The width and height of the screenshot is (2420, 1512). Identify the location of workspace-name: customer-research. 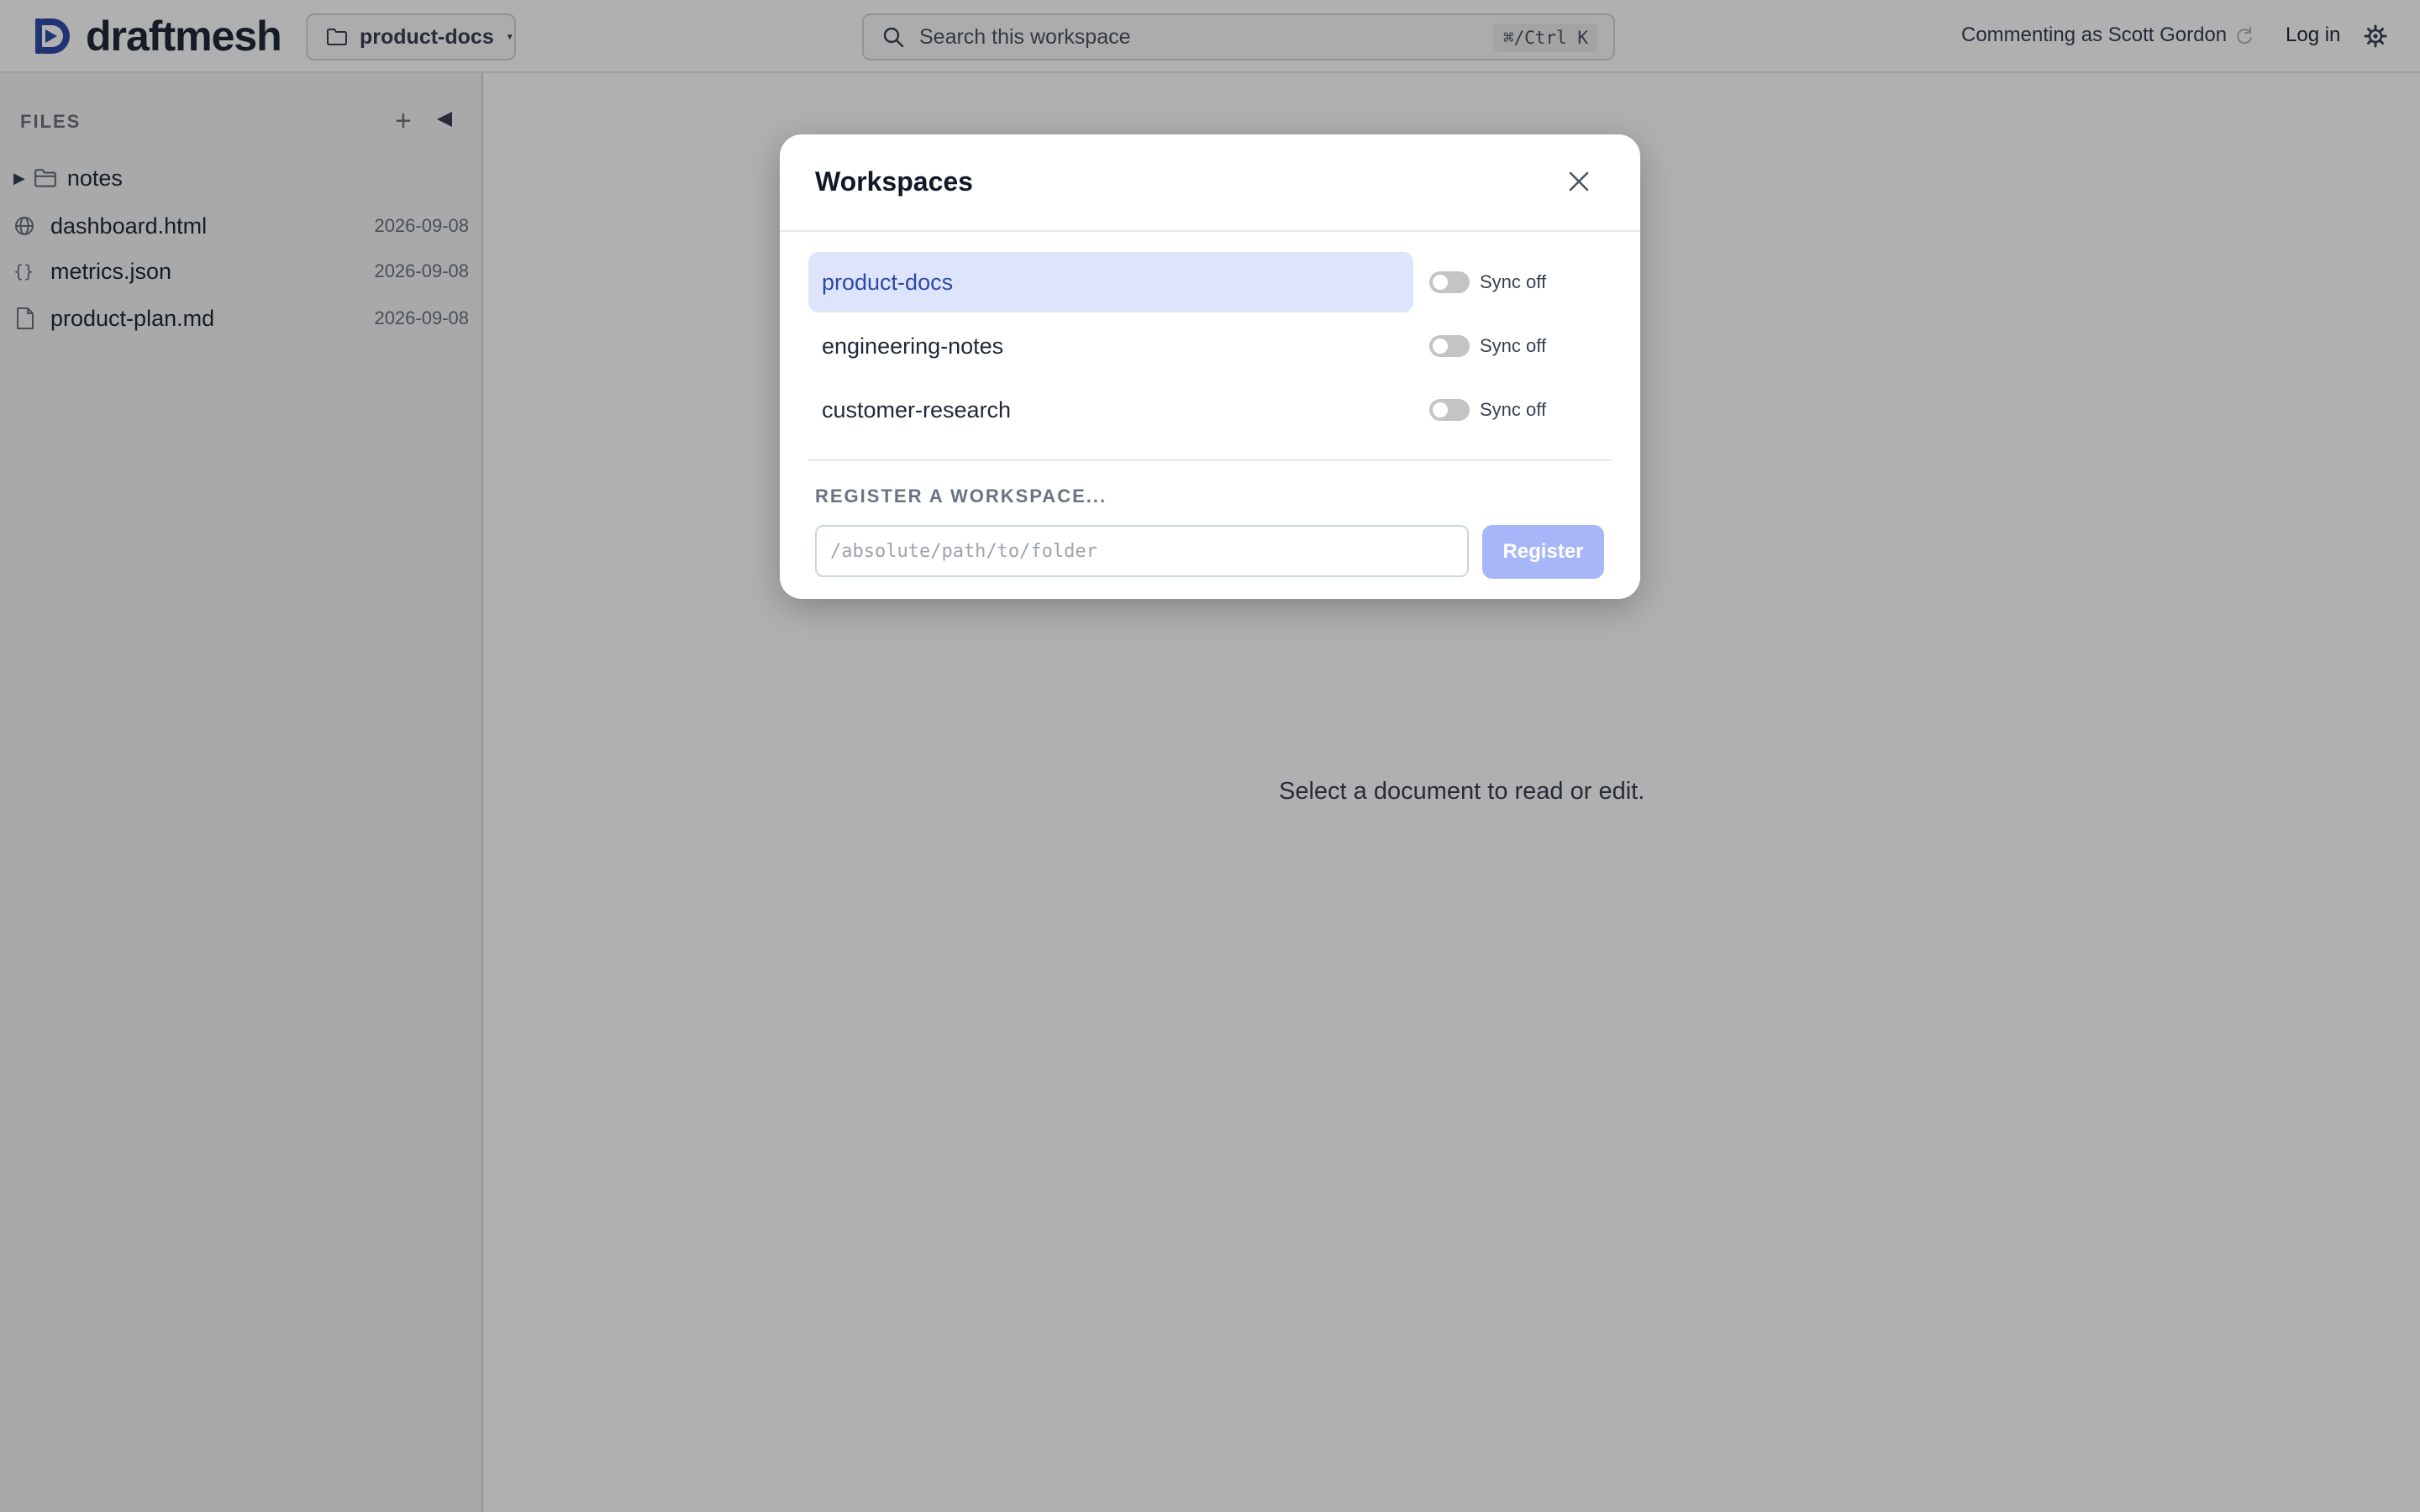
(917, 409).